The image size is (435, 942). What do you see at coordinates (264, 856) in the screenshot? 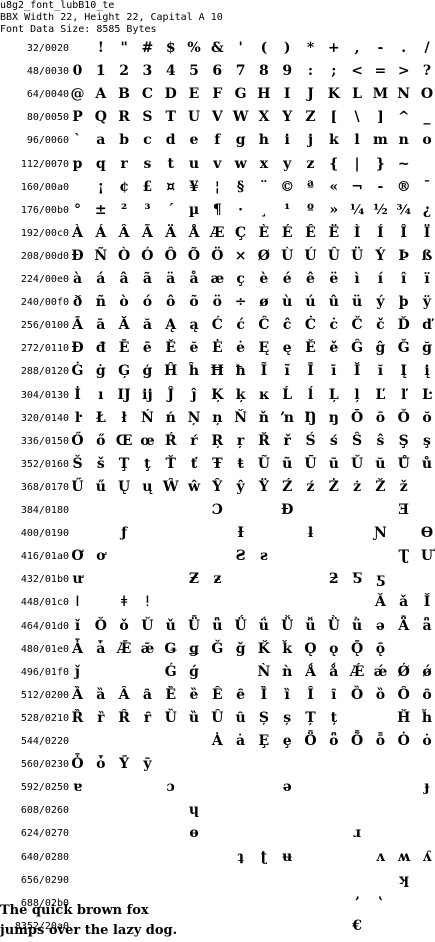
I see `glyph-cell: ʈ` at bounding box center [264, 856].